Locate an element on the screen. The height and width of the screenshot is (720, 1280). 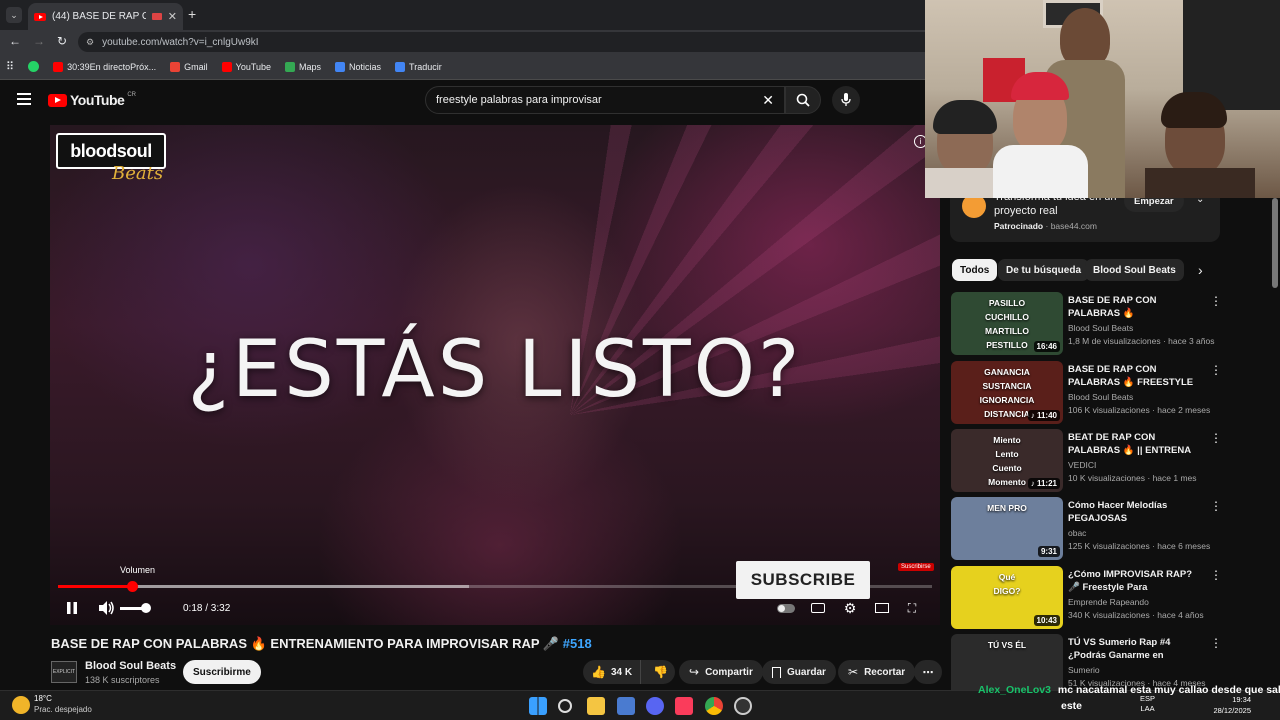
channel-subscriber-count: 138 K suscriptores is located at coordinates (122, 680).